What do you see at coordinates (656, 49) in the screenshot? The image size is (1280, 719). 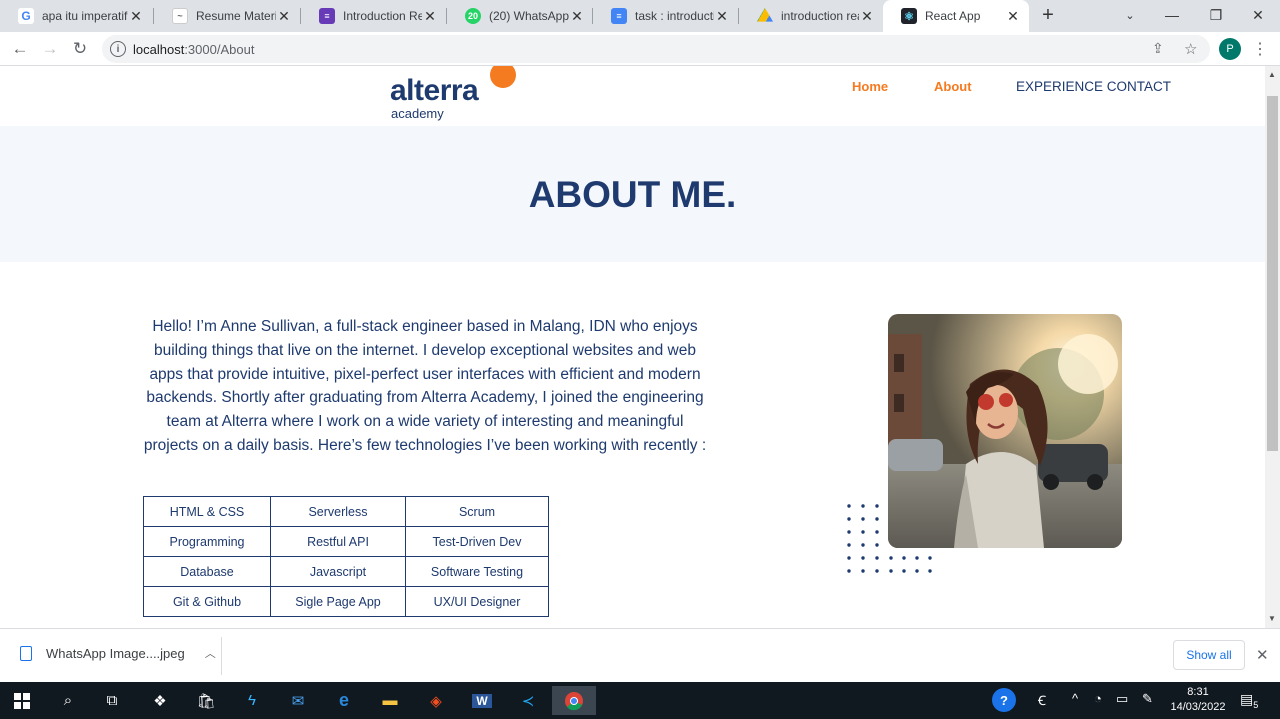 I see `address-bar: i localhost:3000/About ⇪ ☆` at bounding box center [656, 49].